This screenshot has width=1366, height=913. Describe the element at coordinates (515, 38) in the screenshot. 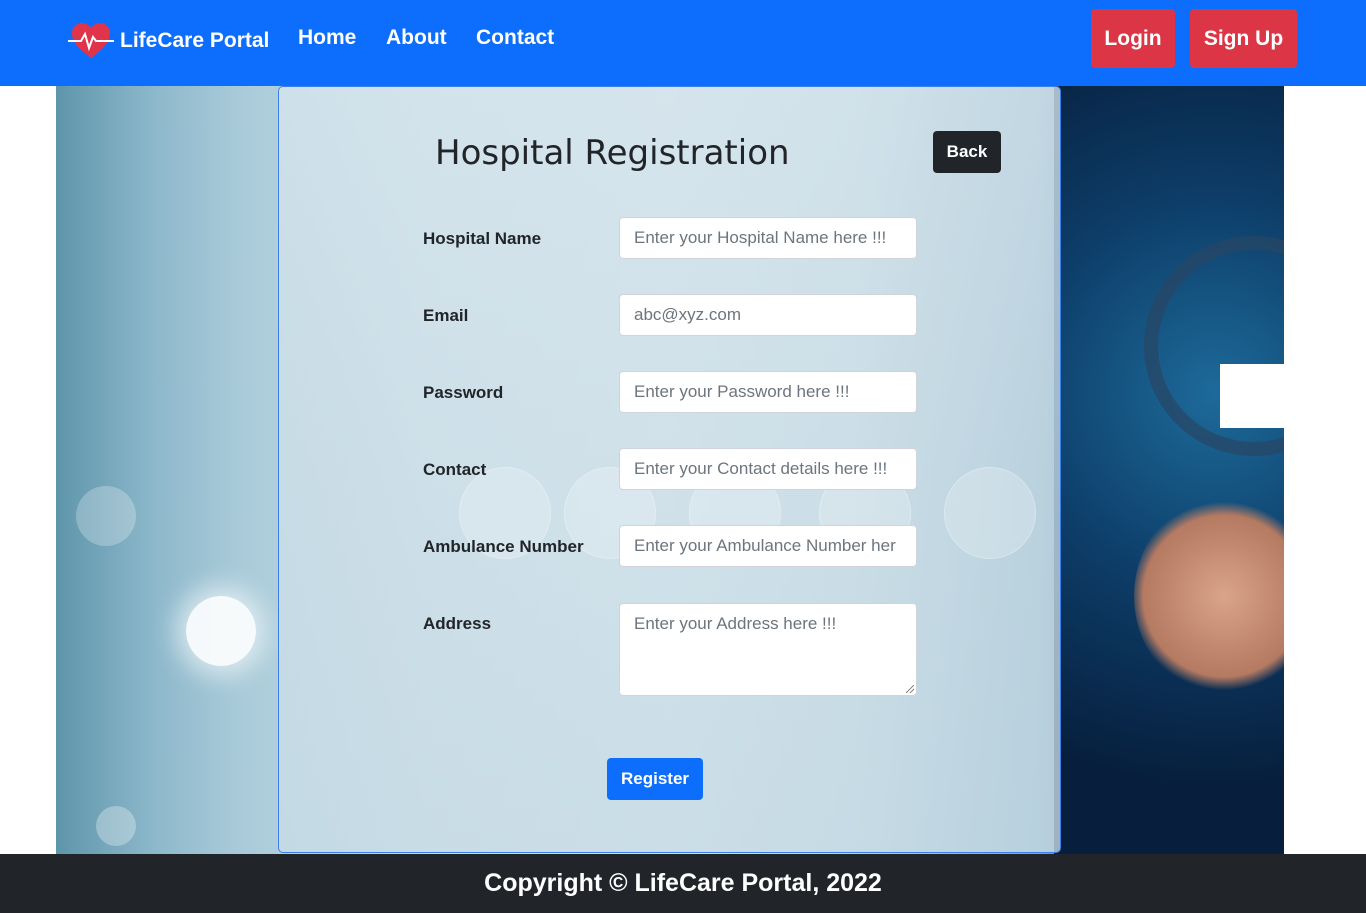

I see `nav-contact-link: Contact` at that location.